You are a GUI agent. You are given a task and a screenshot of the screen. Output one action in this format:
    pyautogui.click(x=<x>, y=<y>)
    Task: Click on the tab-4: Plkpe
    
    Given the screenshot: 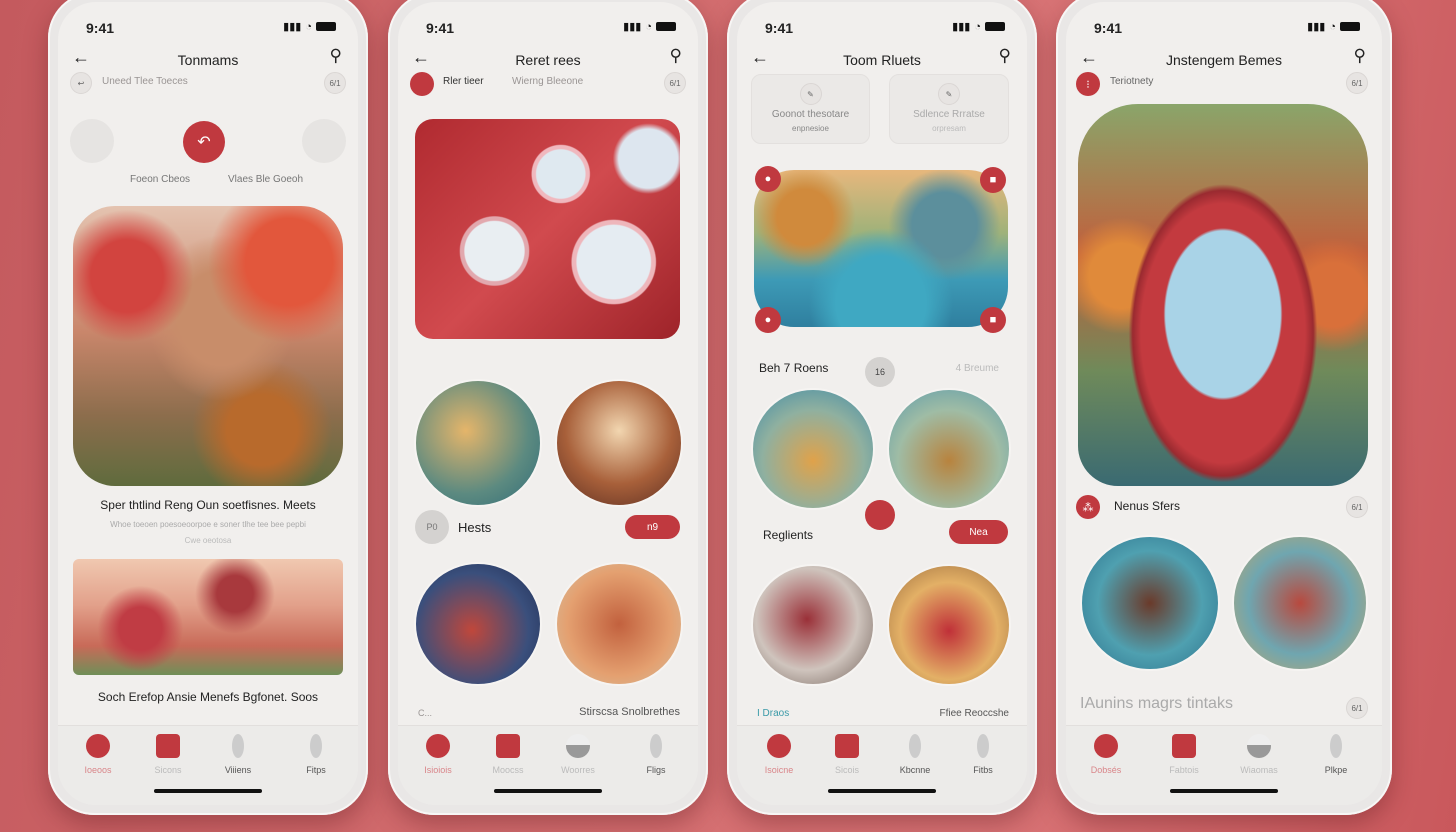 What is the action you would take?
    pyautogui.click(x=1336, y=754)
    